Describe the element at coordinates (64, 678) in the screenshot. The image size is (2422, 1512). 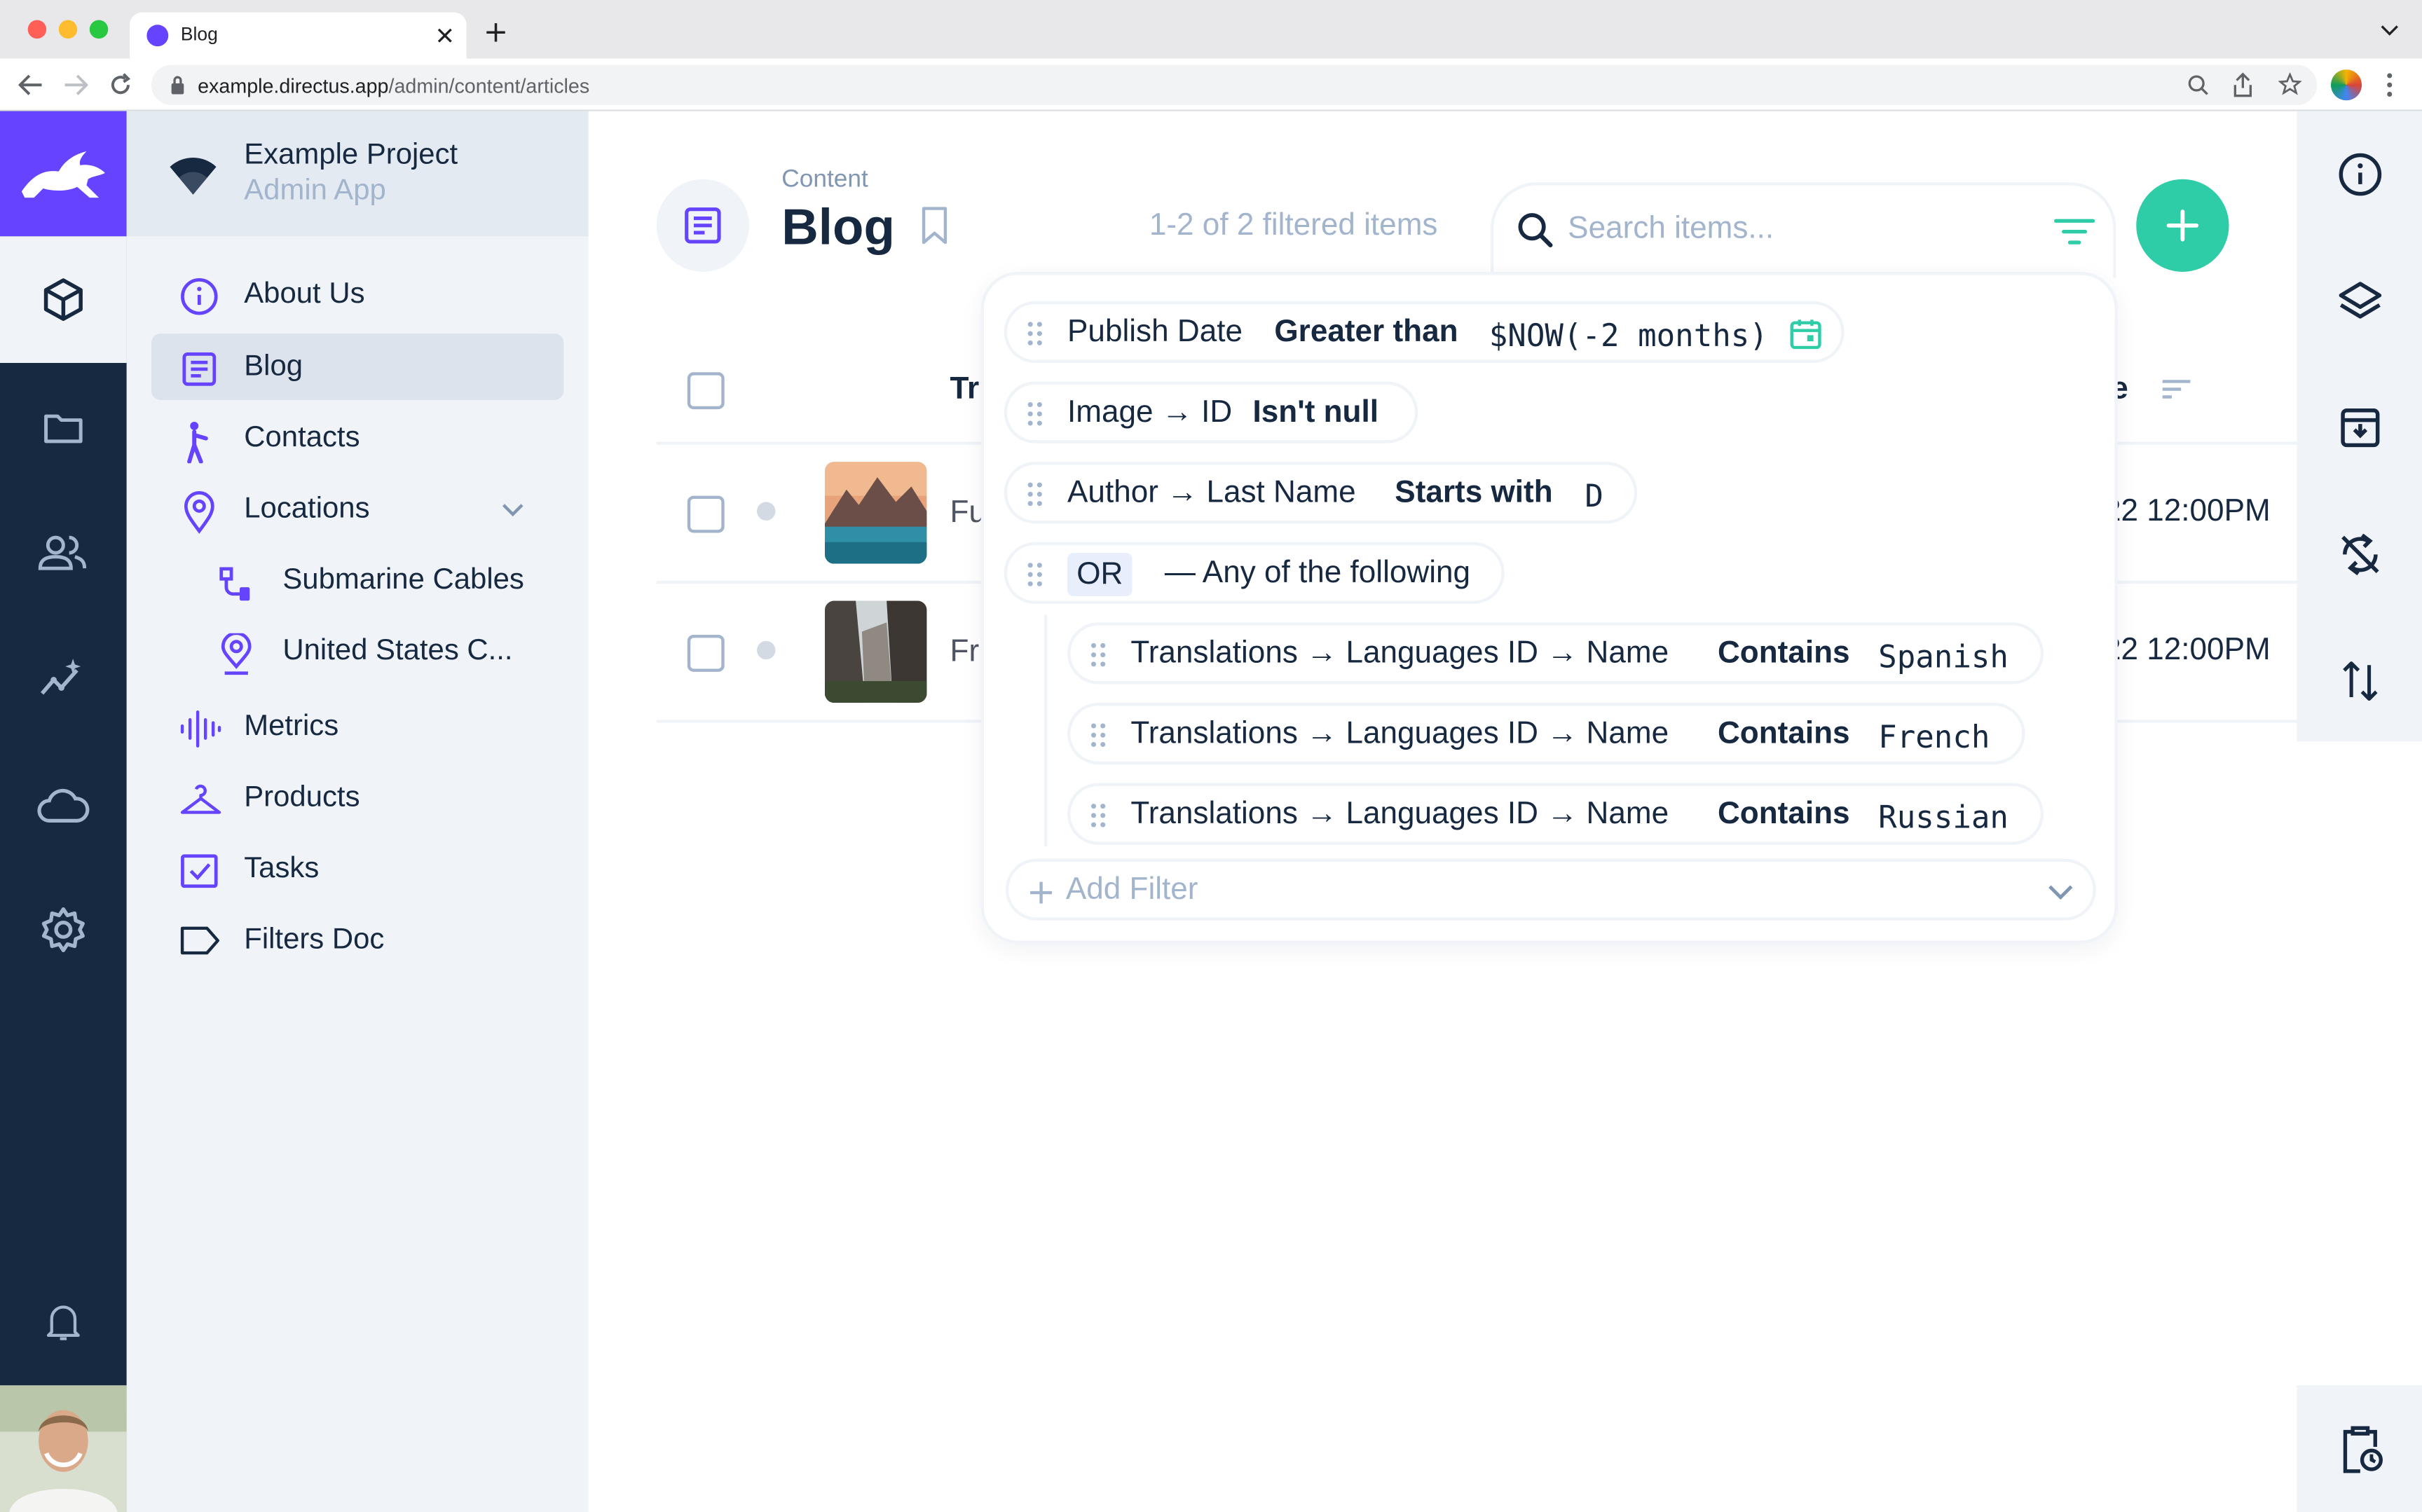
I see `insights-icon` at that location.